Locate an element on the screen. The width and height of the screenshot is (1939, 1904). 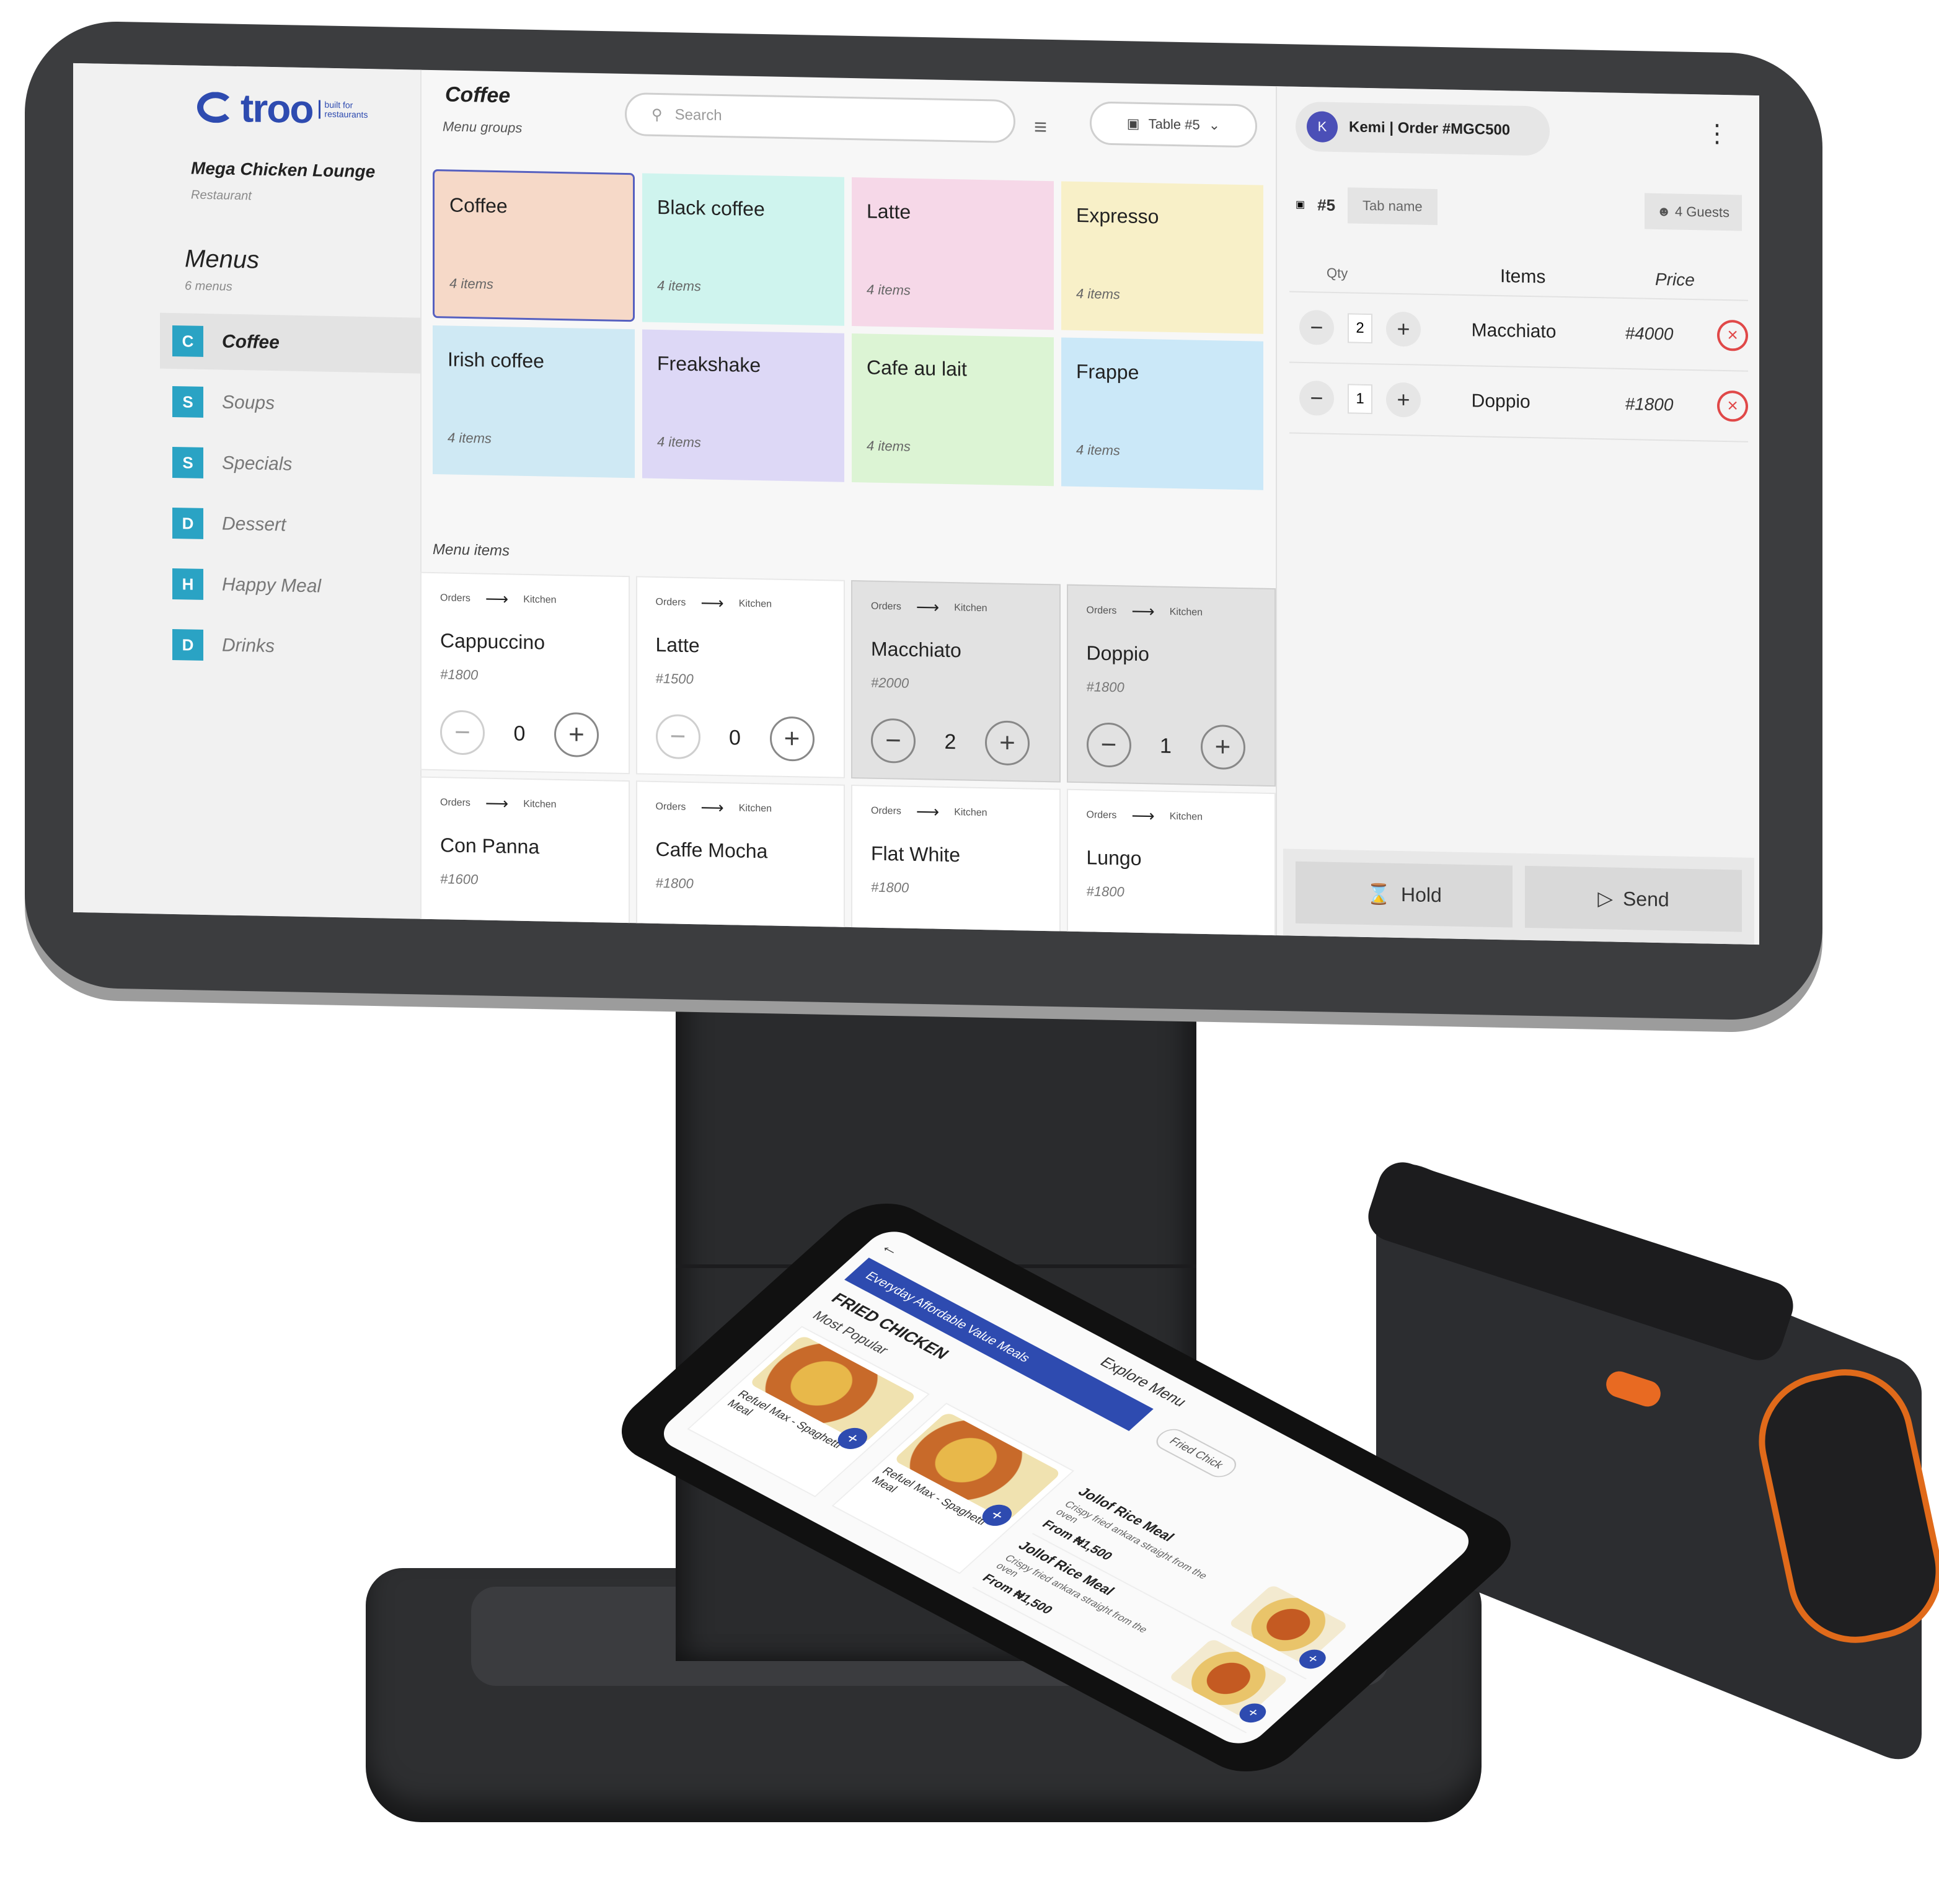
sidebar-item-drinks: D Drinks is located at coordinates (290, 647).